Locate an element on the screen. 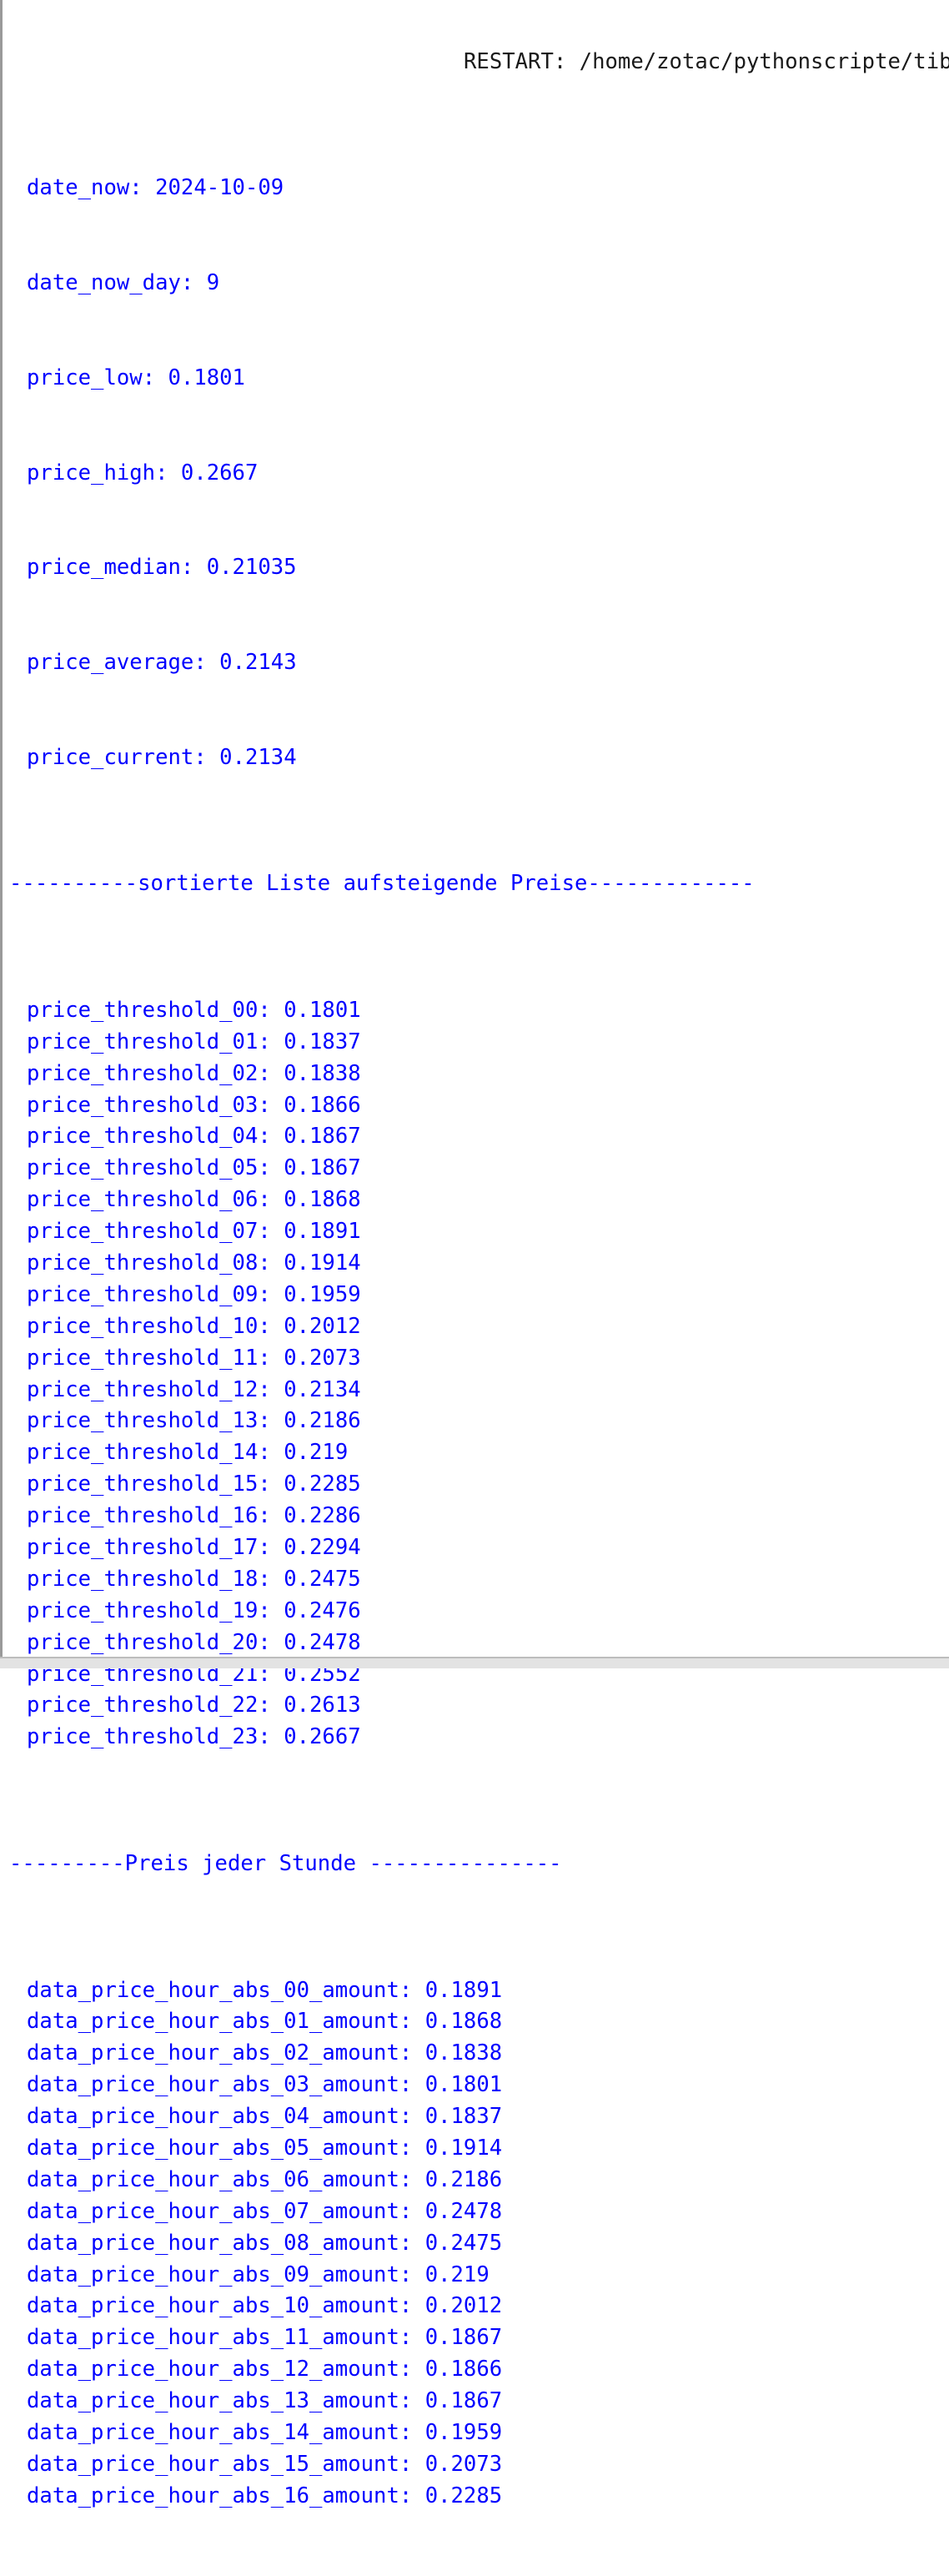 The height and width of the screenshot is (2576, 949). threshold-row-label: price_threshold_00 is located at coordinates (143, 1010).